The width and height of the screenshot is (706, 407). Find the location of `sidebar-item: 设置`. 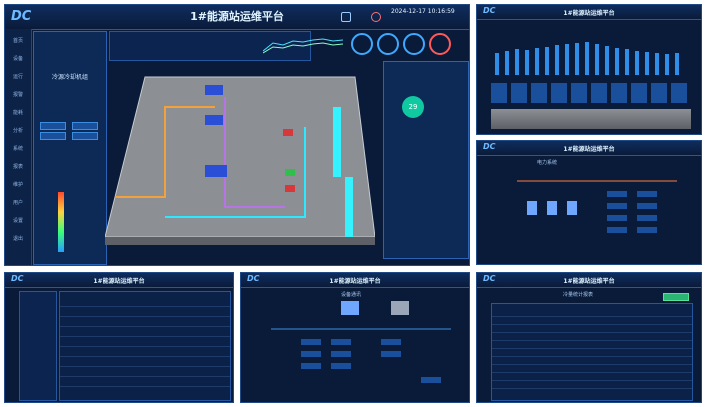

sidebar-item: 设置 is located at coordinates (18, 220).